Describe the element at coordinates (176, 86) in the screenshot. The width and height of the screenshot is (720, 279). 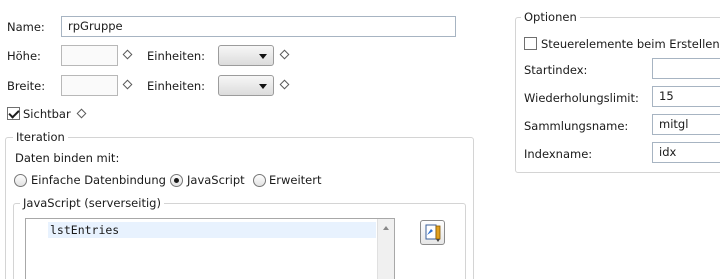
I see `einheiten-label-2: Einheiten:` at that location.